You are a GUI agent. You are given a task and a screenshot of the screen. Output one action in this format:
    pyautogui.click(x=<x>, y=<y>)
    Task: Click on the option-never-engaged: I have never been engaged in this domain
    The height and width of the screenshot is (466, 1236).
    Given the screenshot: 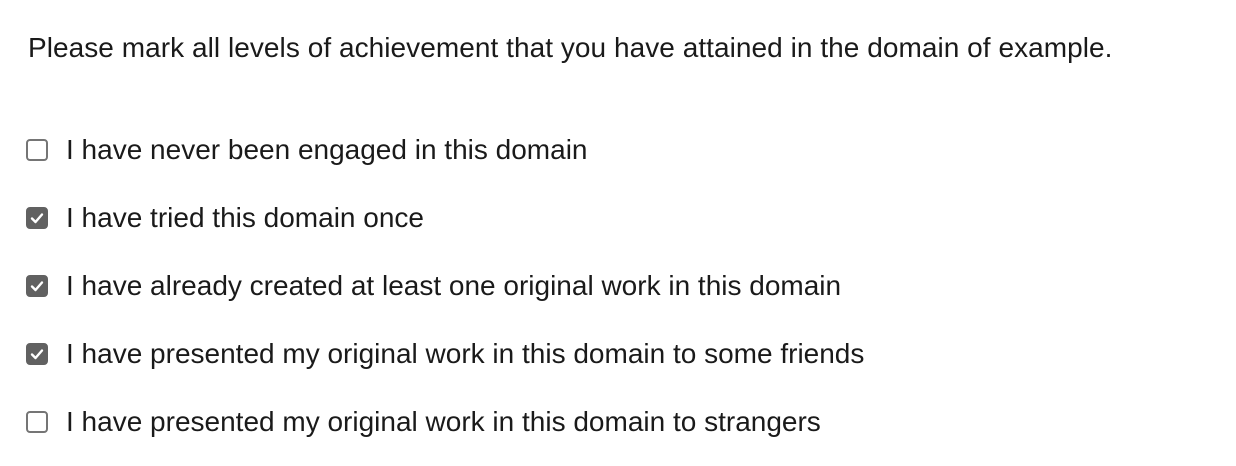 What is the action you would take?
    pyautogui.click(x=444, y=150)
    